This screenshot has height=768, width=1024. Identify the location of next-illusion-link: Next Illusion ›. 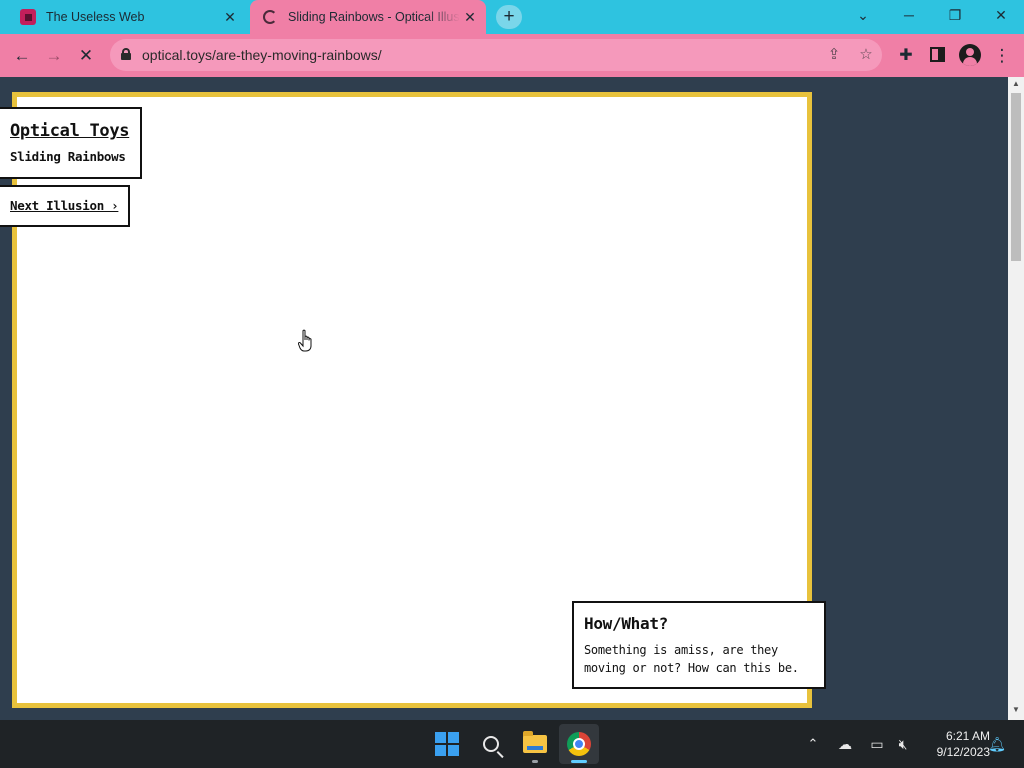
(65, 206).